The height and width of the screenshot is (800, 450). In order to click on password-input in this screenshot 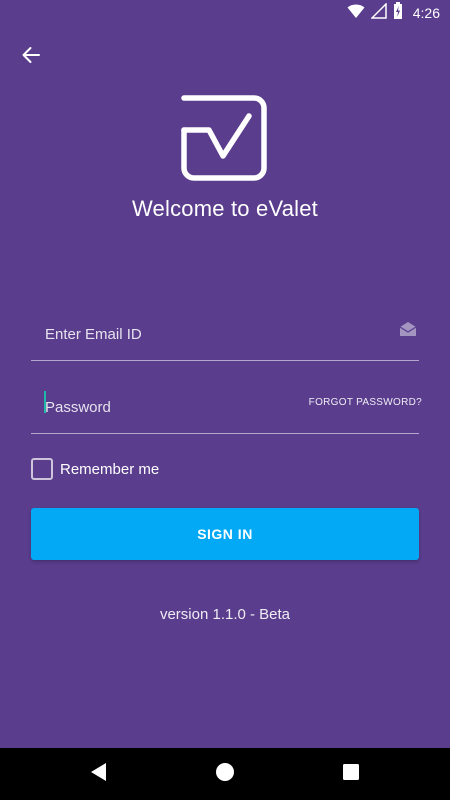, I will do `click(195, 407)`.